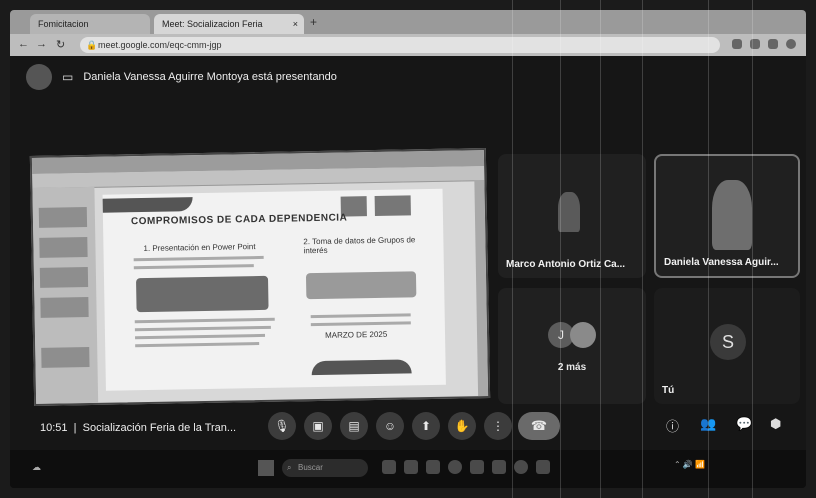 Image resolution: width=816 pixels, height=498 pixels. Describe the element at coordinates (477, 467) in the screenshot. I see `folder-taskbar-icon` at that location.